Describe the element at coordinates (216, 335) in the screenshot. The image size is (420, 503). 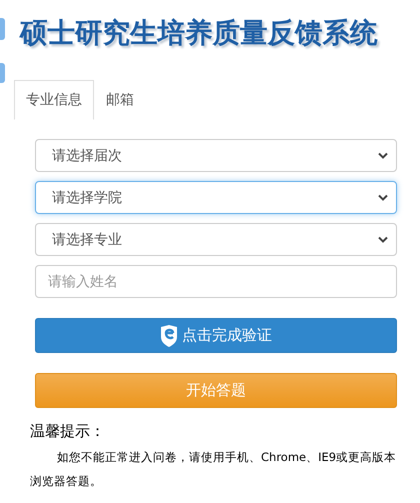
I see `verify-button: 点击完成验证` at that location.